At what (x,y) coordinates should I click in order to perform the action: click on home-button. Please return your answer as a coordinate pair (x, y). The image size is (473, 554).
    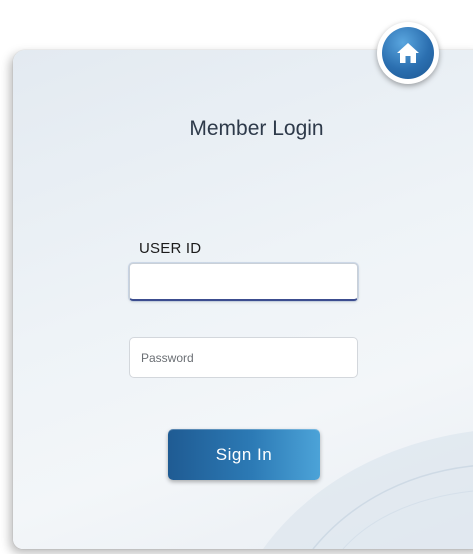
    Looking at the image, I should click on (408, 53).